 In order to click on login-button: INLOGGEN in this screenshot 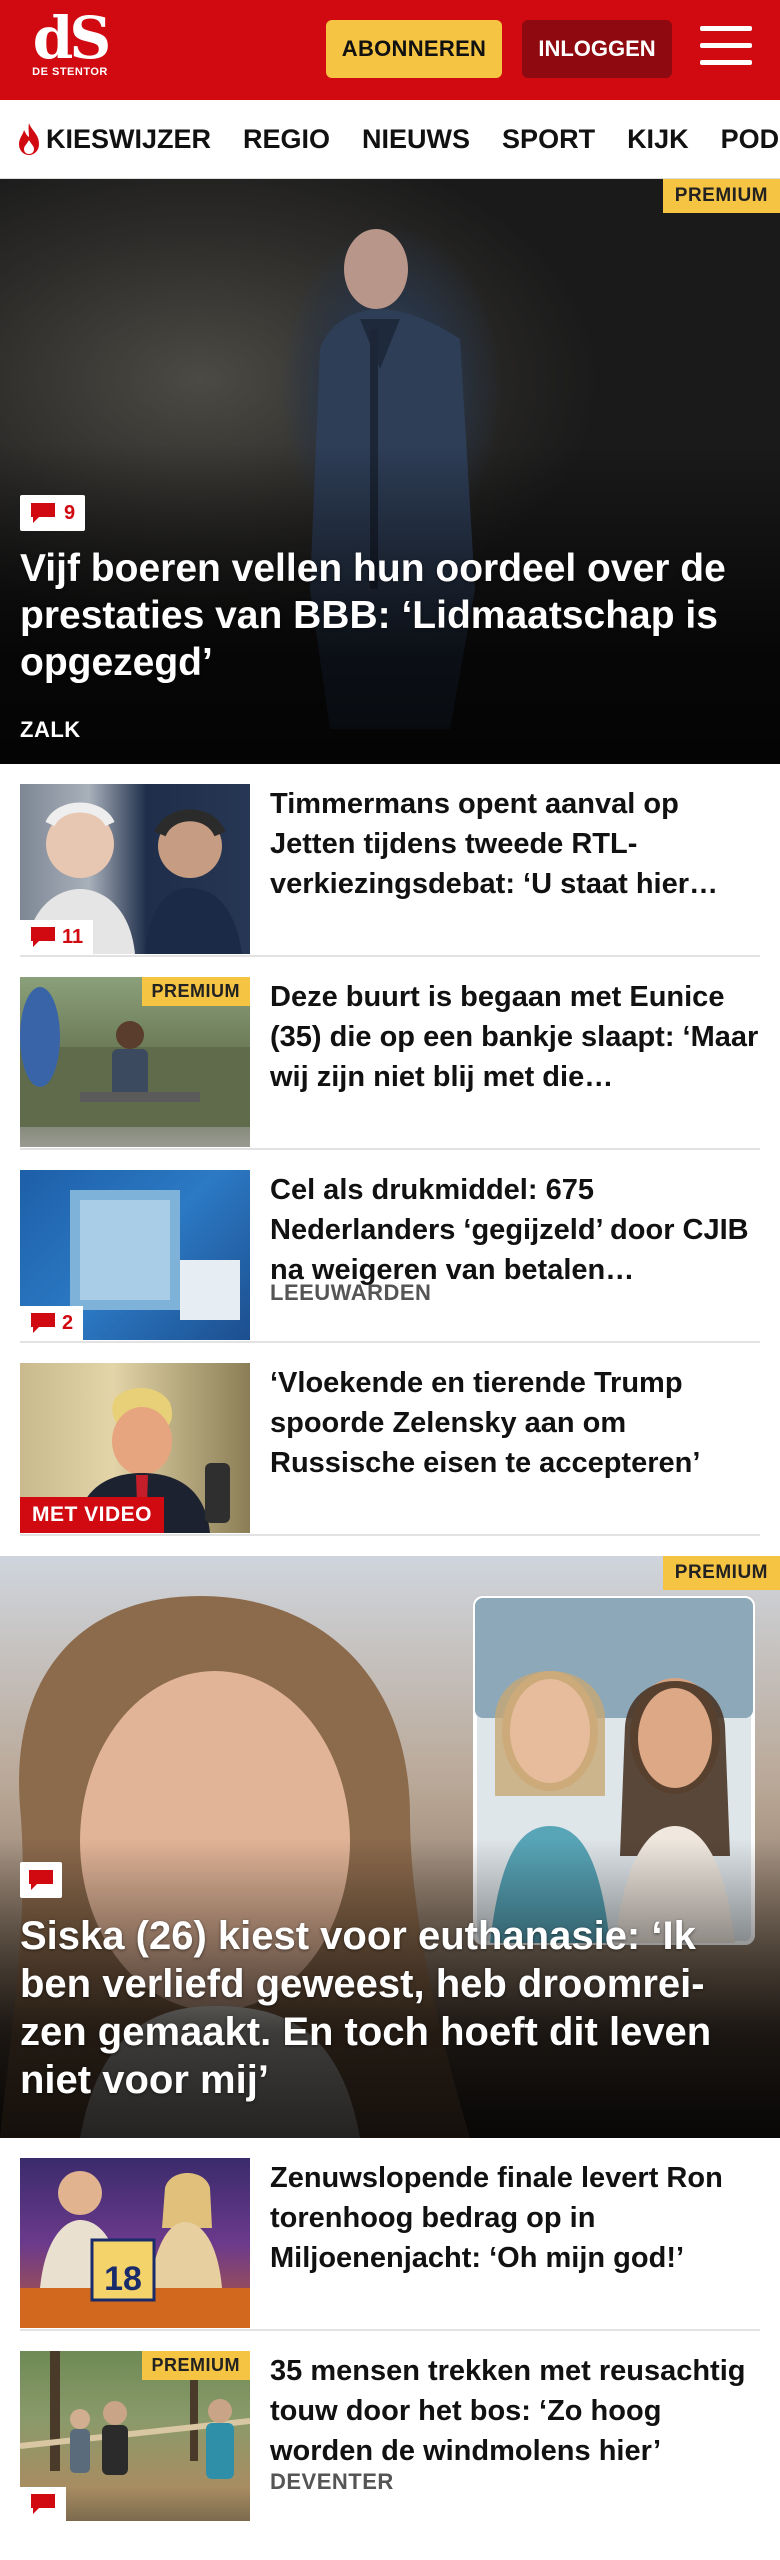, I will do `click(597, 49)`.